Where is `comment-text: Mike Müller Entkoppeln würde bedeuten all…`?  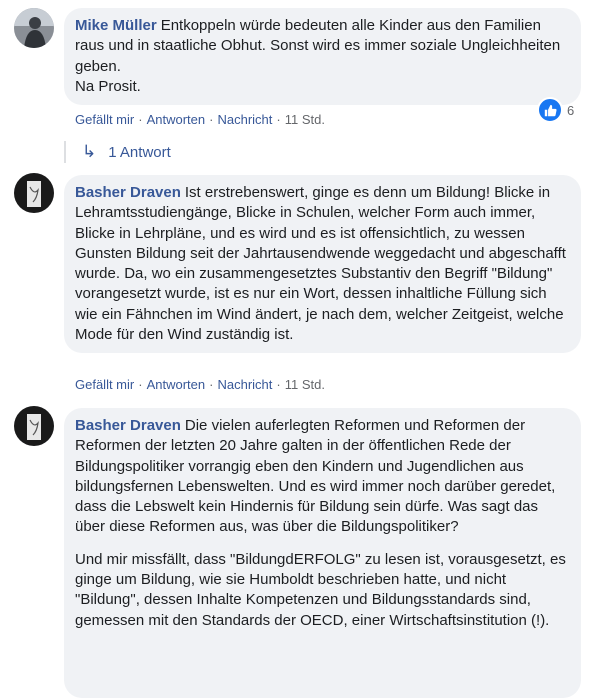
comment-text: Mike Müller Entkoppeln würde bedeuten all… is located at coordinates (318, 46).